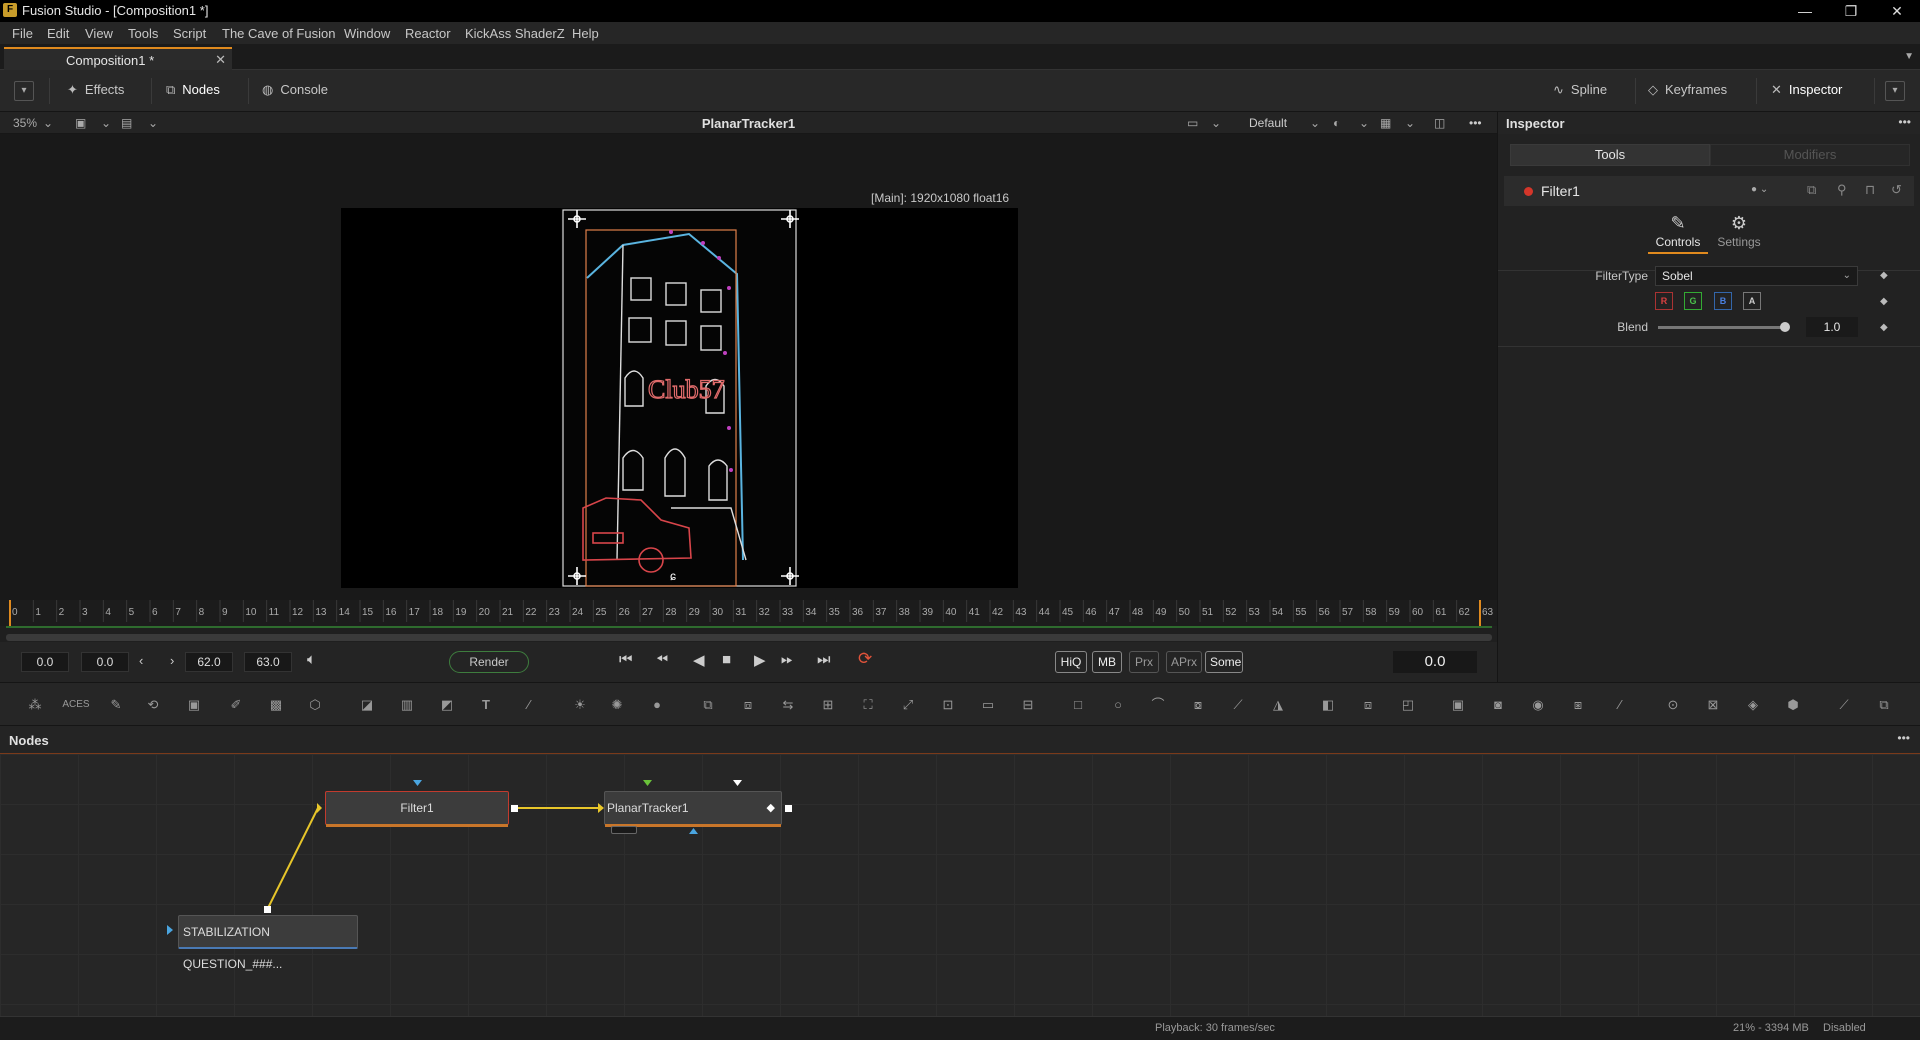 The width and height of the screenshot is (1920, 1040). What do you see at coordinates (1678, 233) in the screenshot?
I see `subtab-controls: ✎ Controls` at bounding box center [1678, 233].